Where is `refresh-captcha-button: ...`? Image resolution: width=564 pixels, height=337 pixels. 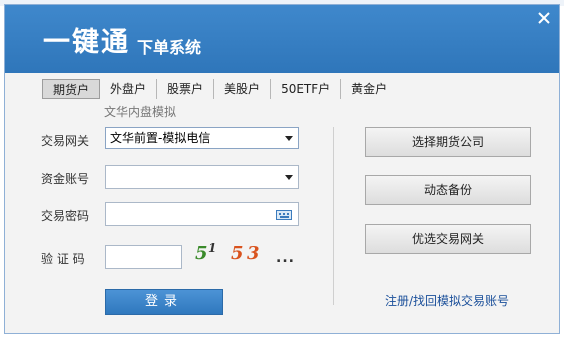
refresh-captcha-button: ... is located at coordinates (285, 258).